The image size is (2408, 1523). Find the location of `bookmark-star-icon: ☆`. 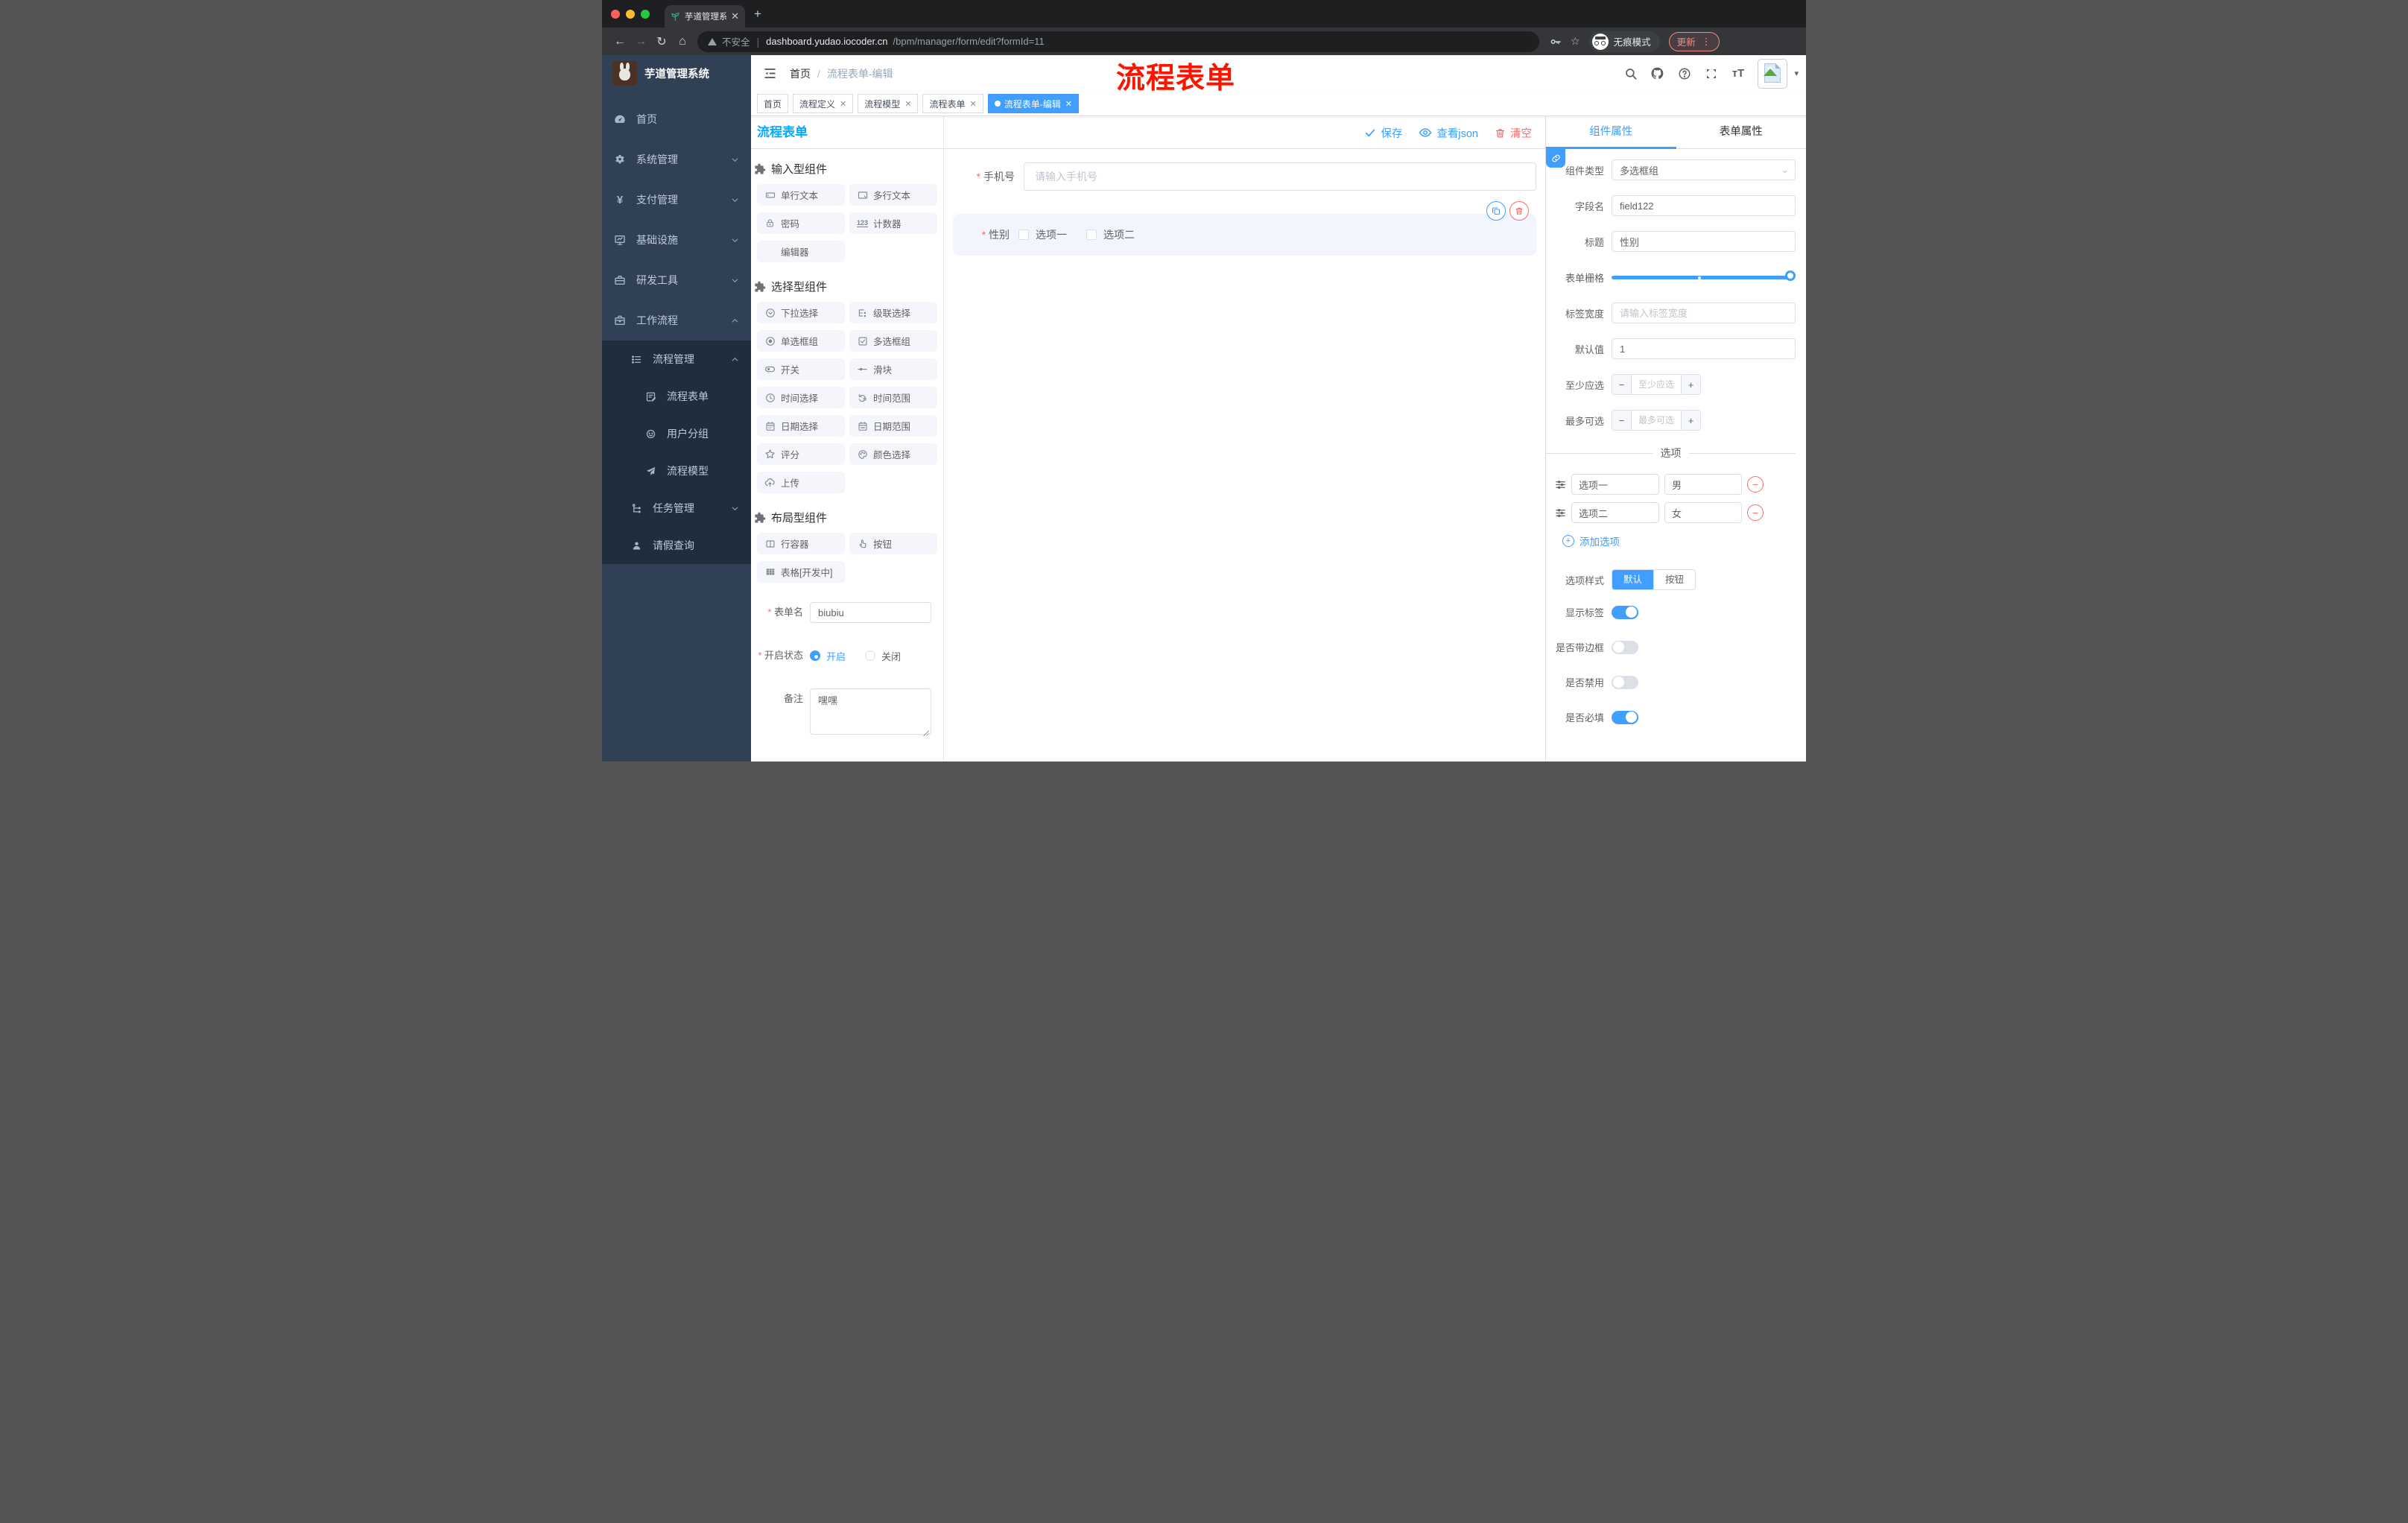

bookmark-star-icon: ☆ is located at coordinates (1575, 41).